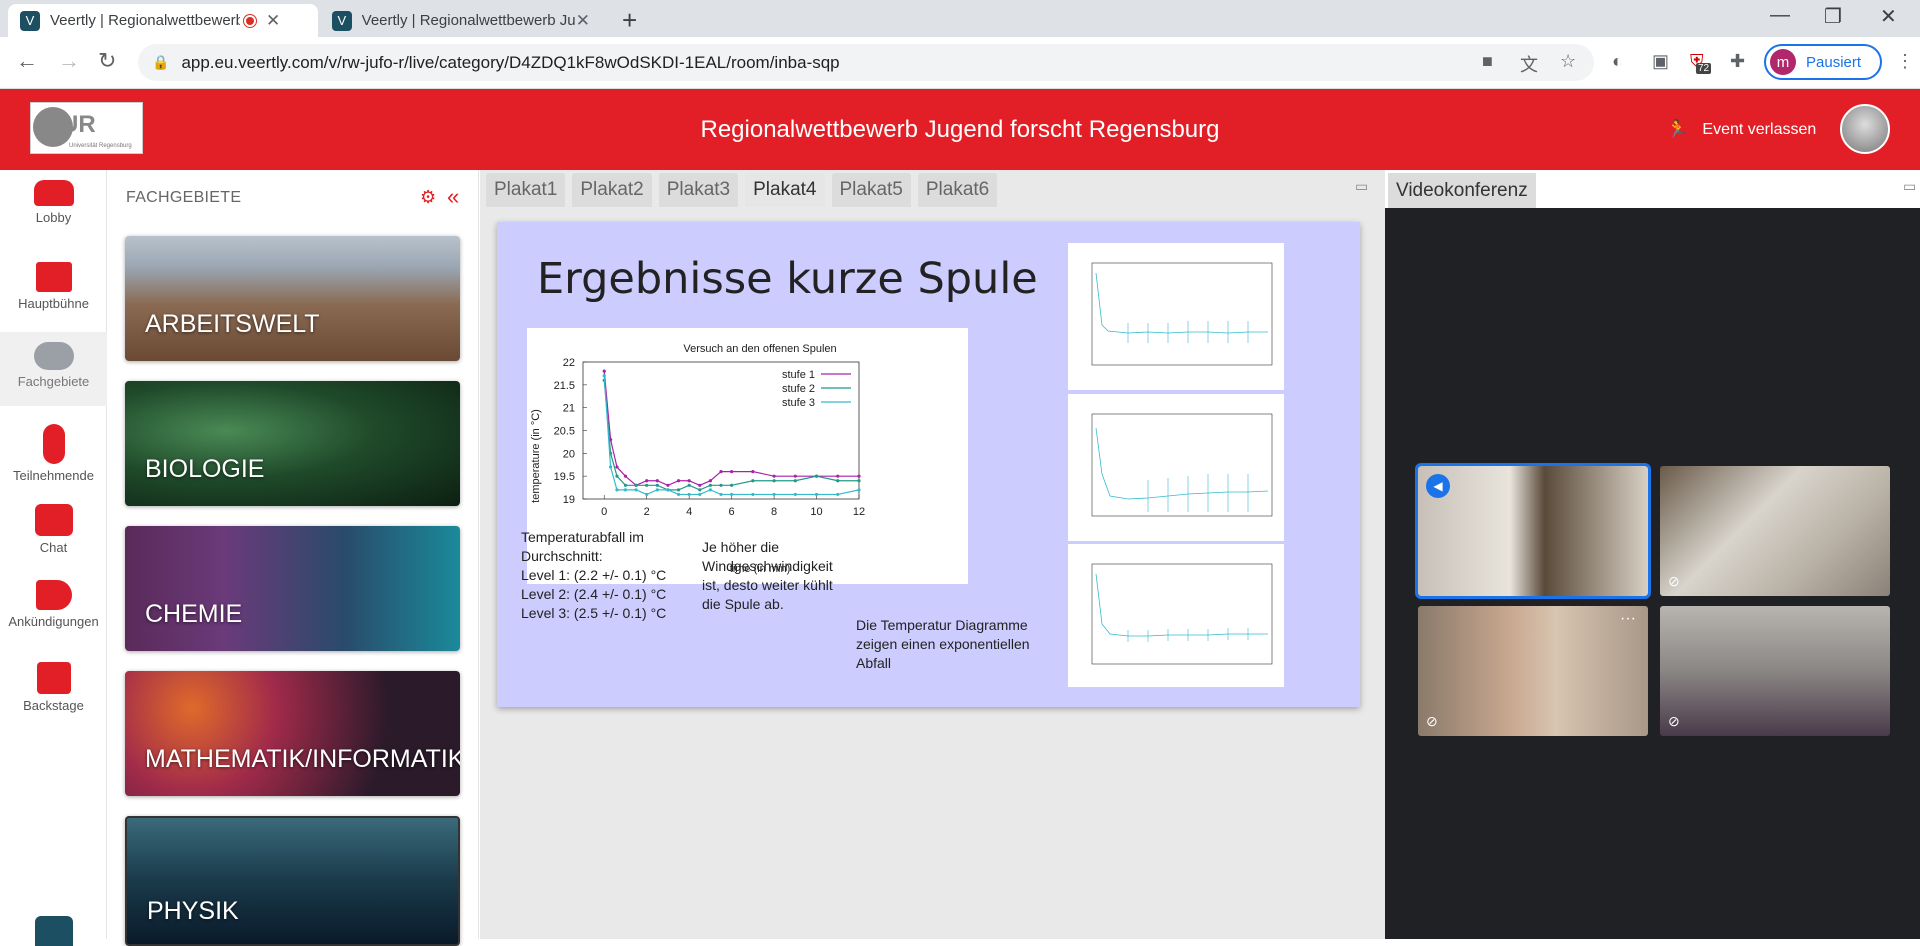  I want to click on back-icon: ←, so click(27, 61).